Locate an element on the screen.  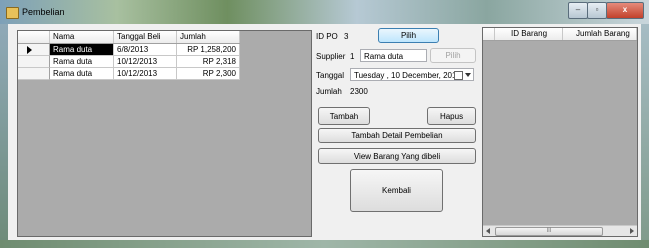
pilih-supplier-button: Pilih is located at coordinates (453, 55).